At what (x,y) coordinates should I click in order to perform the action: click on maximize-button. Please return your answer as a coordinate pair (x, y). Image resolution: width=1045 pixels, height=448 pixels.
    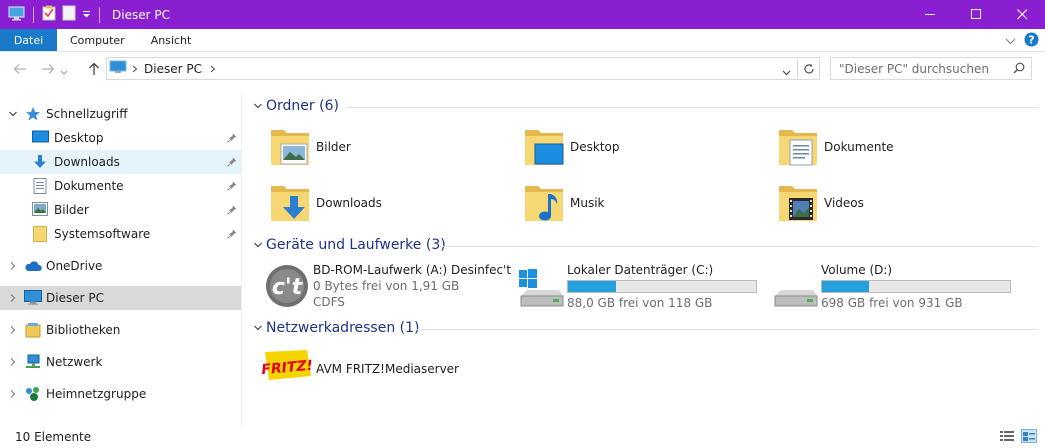
    Looking at the image, I should click on (976, 14).